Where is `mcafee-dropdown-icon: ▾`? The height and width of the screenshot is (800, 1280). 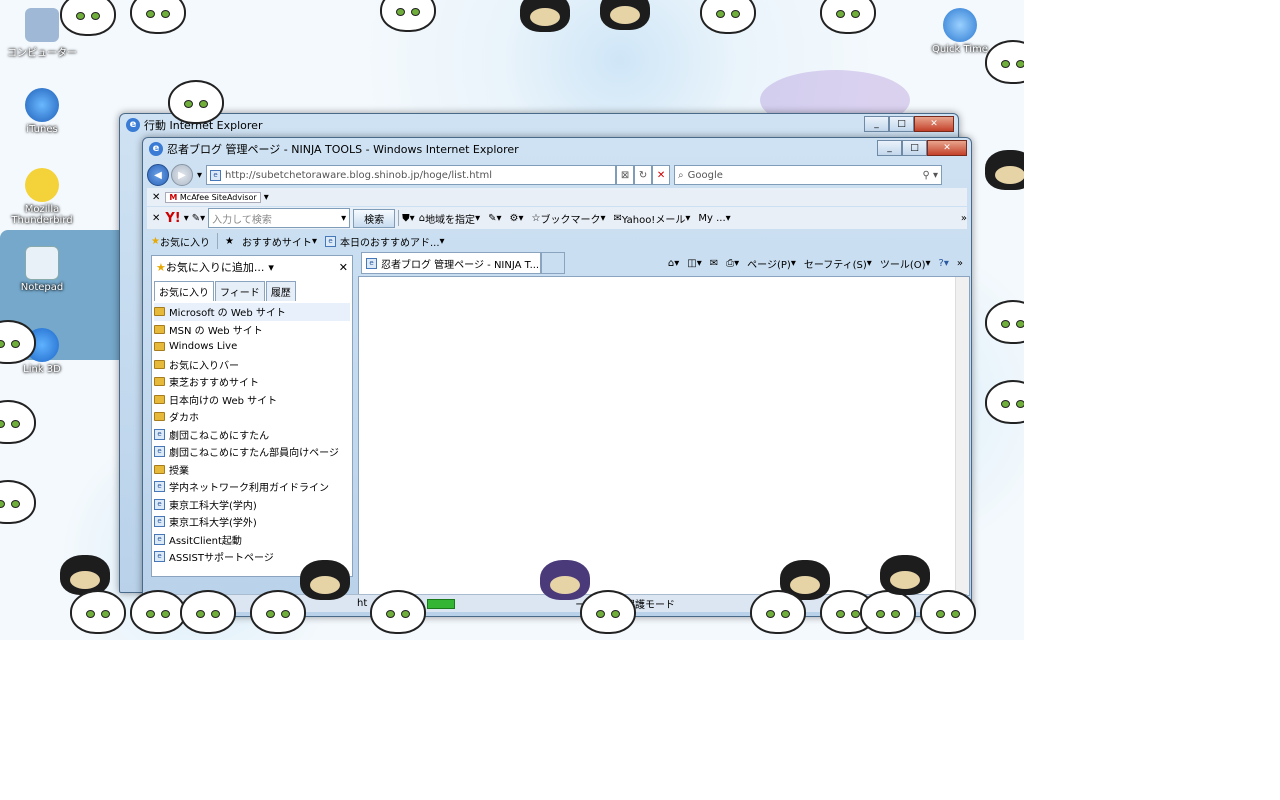 mcafee-dropdown-icon: ▾ is located at coordinates (266, 197).